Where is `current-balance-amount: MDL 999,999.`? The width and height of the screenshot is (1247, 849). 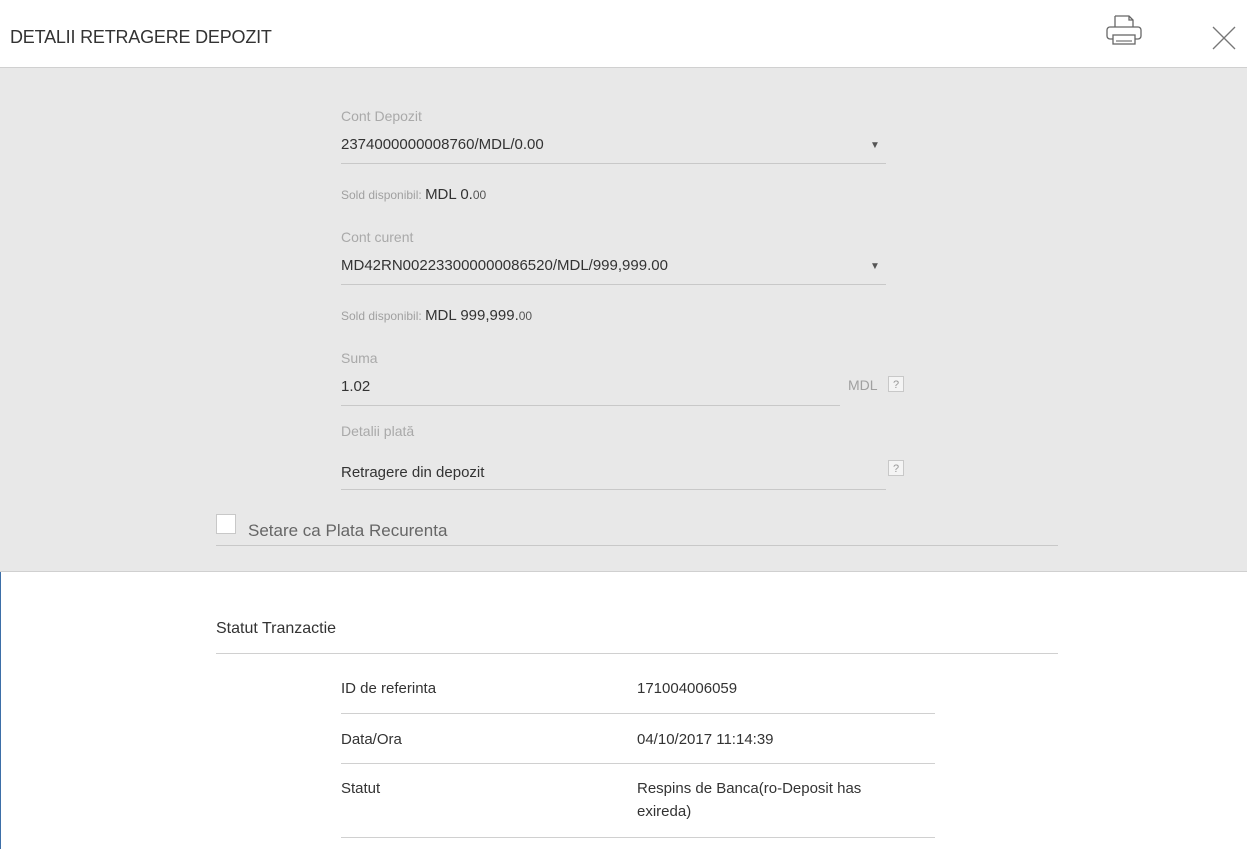 current-balance-amount: MDL 999,999. is located at coordinates (472, 315).